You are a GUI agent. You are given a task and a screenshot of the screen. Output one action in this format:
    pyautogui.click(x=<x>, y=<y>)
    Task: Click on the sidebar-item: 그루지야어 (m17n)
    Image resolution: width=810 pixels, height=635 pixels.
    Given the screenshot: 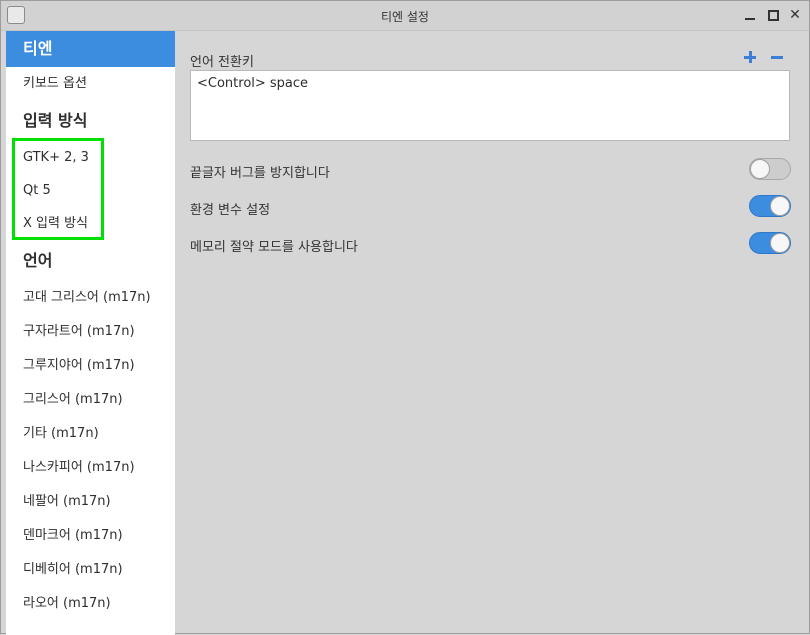 What is the action you would take?
    pyautogui.click(x=90, y=366)
    